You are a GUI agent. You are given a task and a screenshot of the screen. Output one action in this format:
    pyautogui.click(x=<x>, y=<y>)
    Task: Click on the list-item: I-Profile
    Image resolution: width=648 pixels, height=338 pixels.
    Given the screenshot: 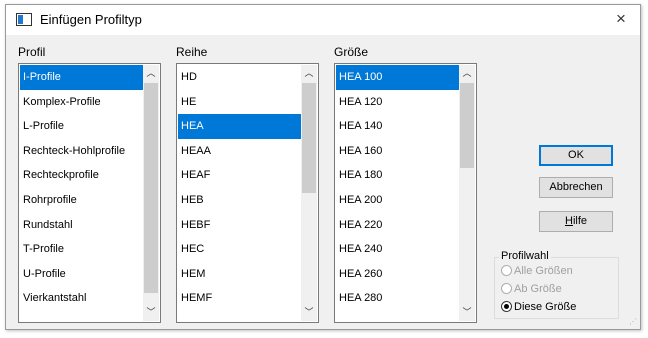 What is the action you would take?
    pyautogui.click(x=81, y=77)
    